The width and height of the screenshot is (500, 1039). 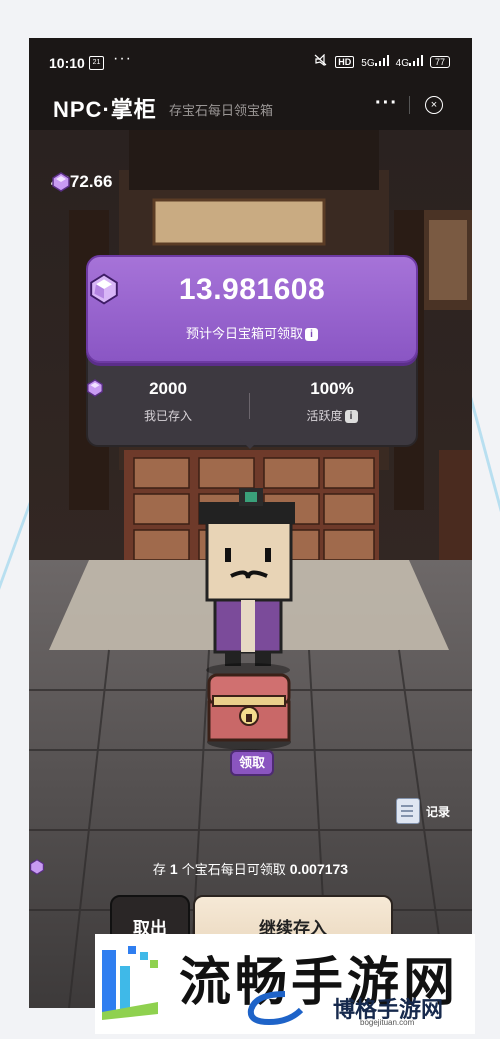 I want to click on treasure-chest-icon, so click(x=249, y=711).